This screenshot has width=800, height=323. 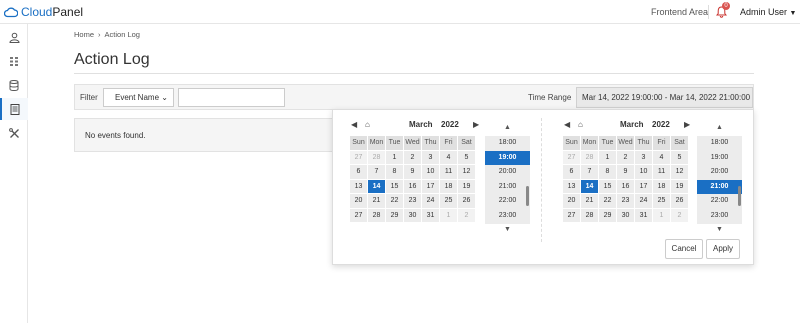 What do you see at coordinates (527, 196) in the screenshot?
I see `start-time-scrollbar` at bounding box center [527, 196].